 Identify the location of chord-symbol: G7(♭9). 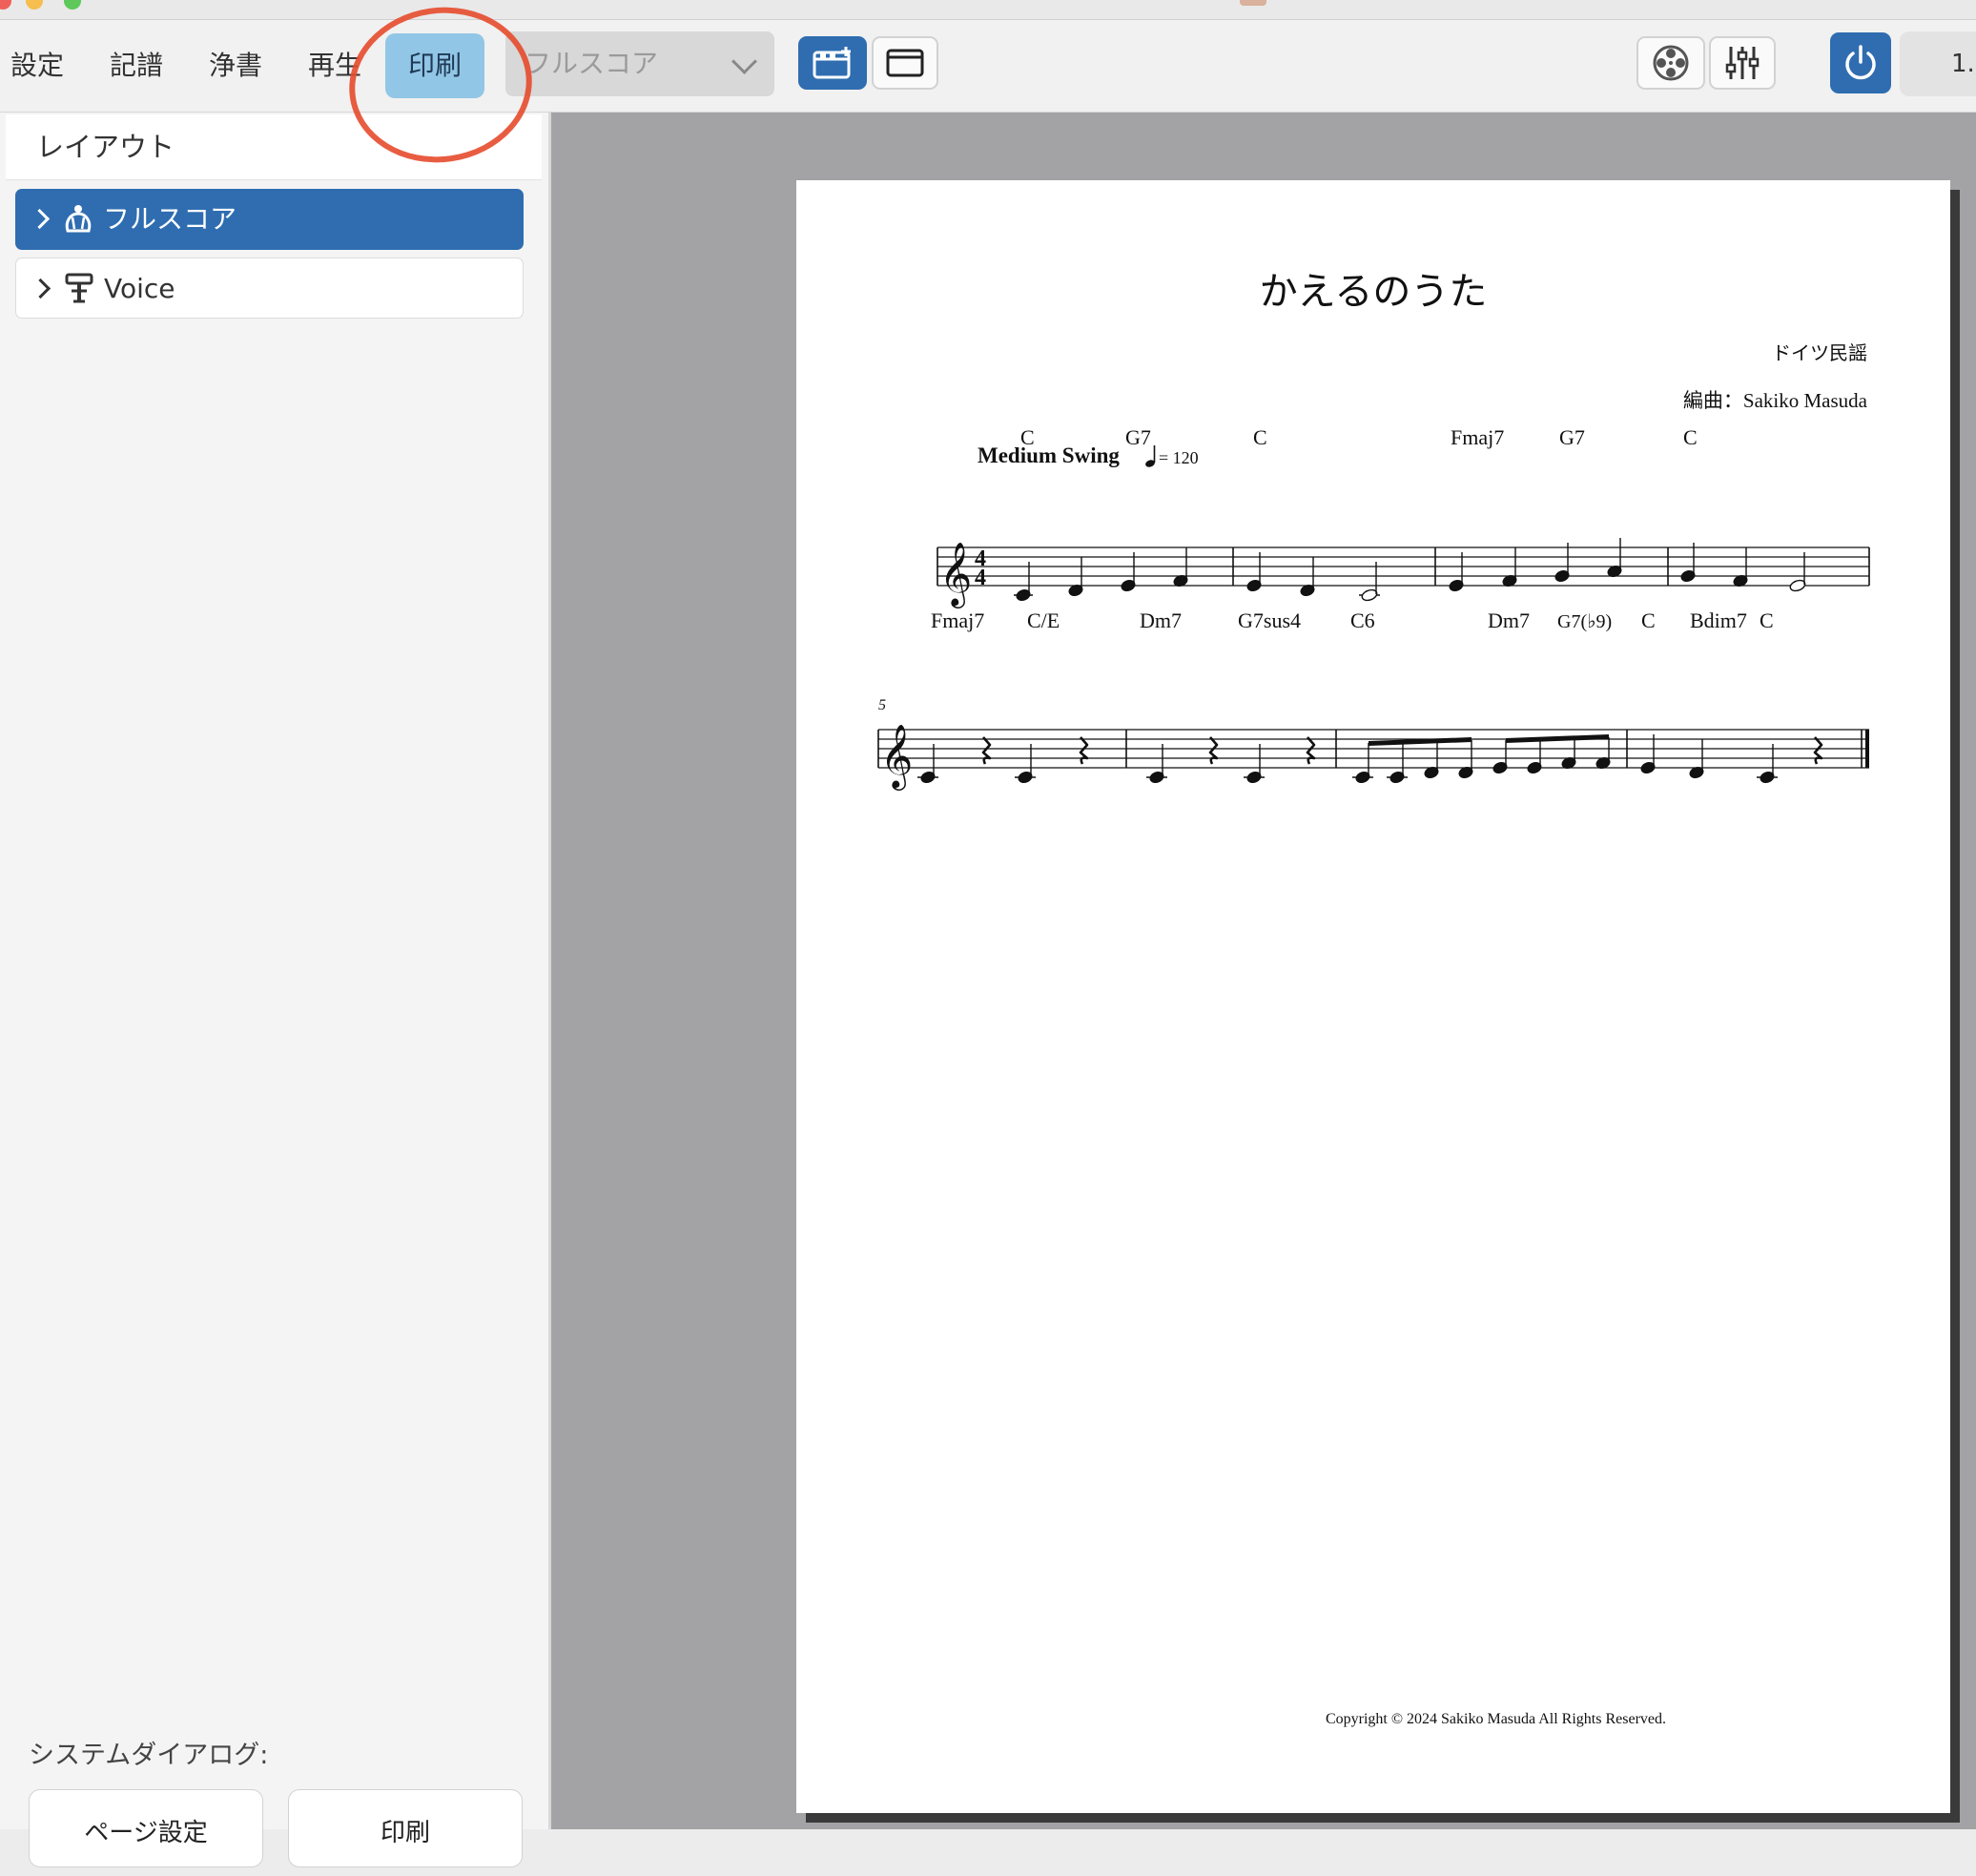
(1584, 621).